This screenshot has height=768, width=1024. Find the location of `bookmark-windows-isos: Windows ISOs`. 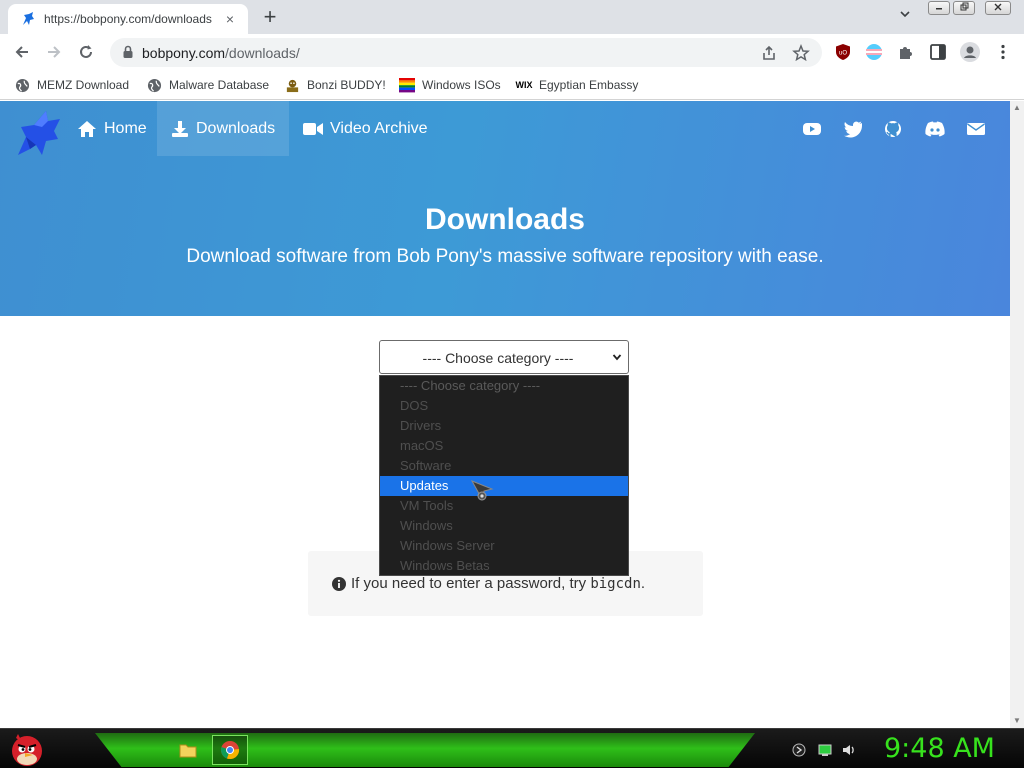

bookmark-windows-isos: Windows ISOs is located at coordinates (450, 85).